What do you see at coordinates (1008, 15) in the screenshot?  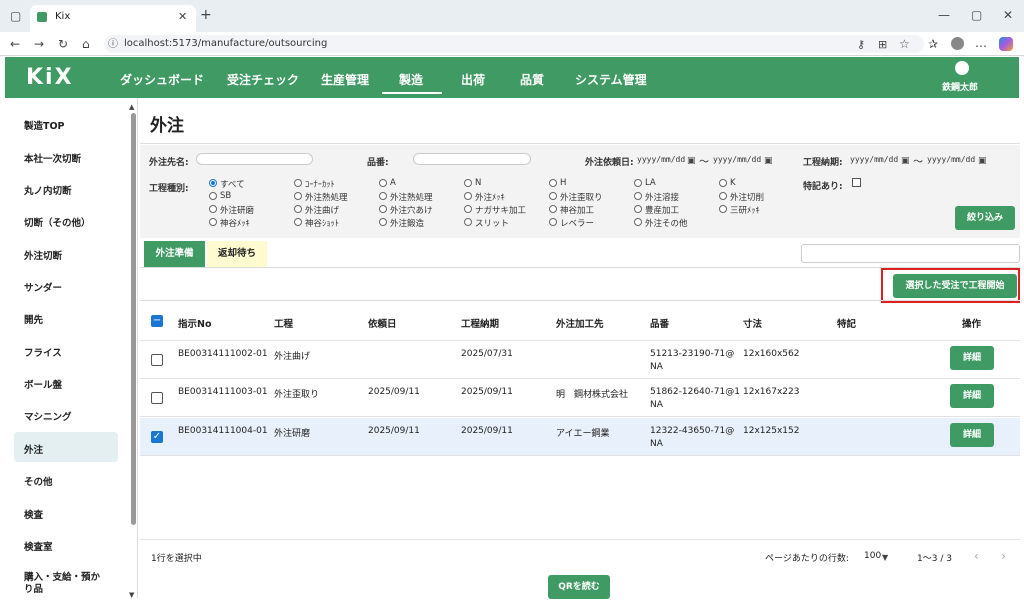 I see `close-window-icon: ✕` at bounding box center [1008, 15].